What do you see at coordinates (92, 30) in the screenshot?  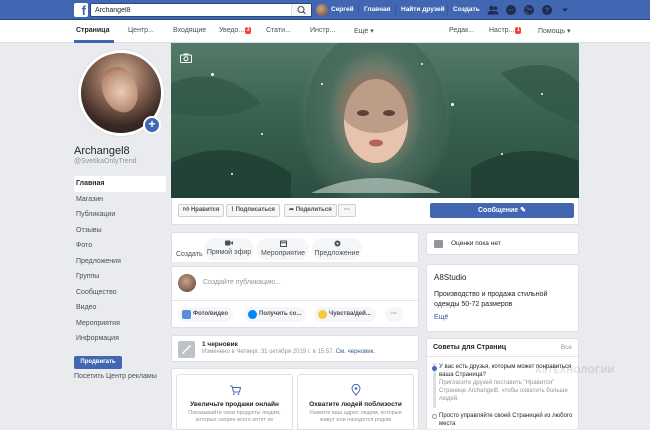 I see `tab-page: Страница` at bounding box center [92, 30].